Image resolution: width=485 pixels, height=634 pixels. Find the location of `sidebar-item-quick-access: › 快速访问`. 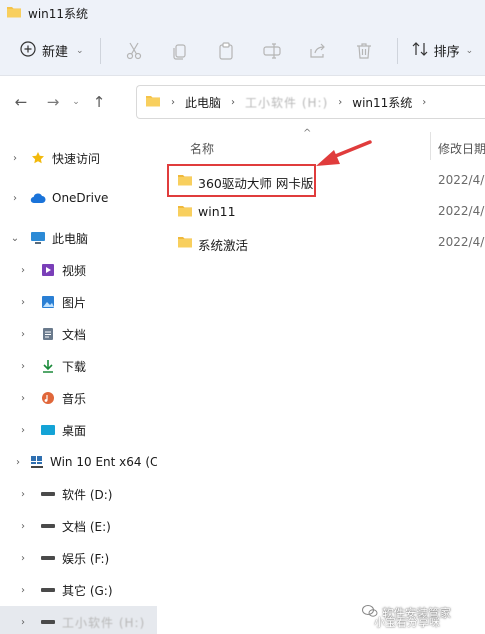

sidebar-item-quick-access: › 快速访问 is located at coordinates (78, 158).